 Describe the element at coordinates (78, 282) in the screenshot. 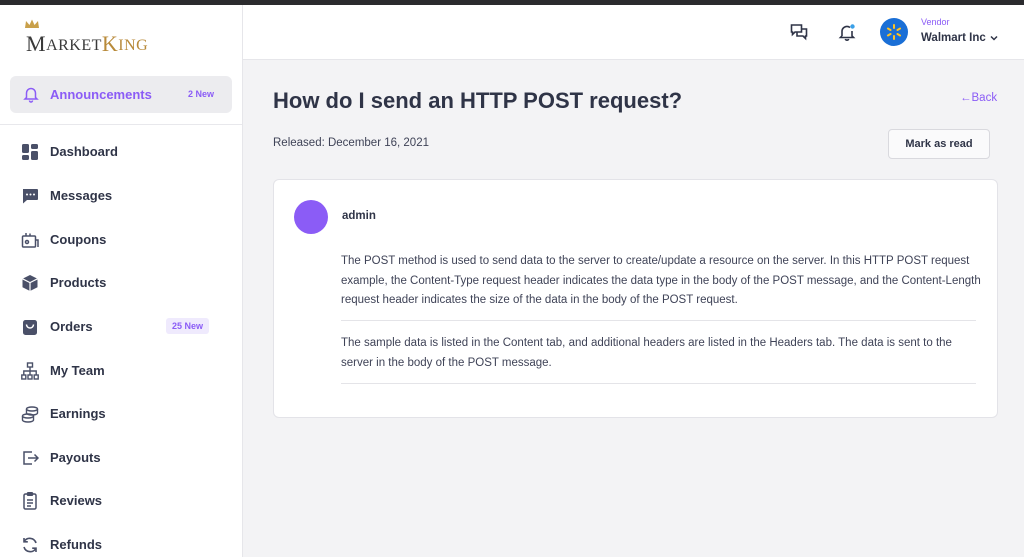

I see `sidebar-item-label: Products` at that location.